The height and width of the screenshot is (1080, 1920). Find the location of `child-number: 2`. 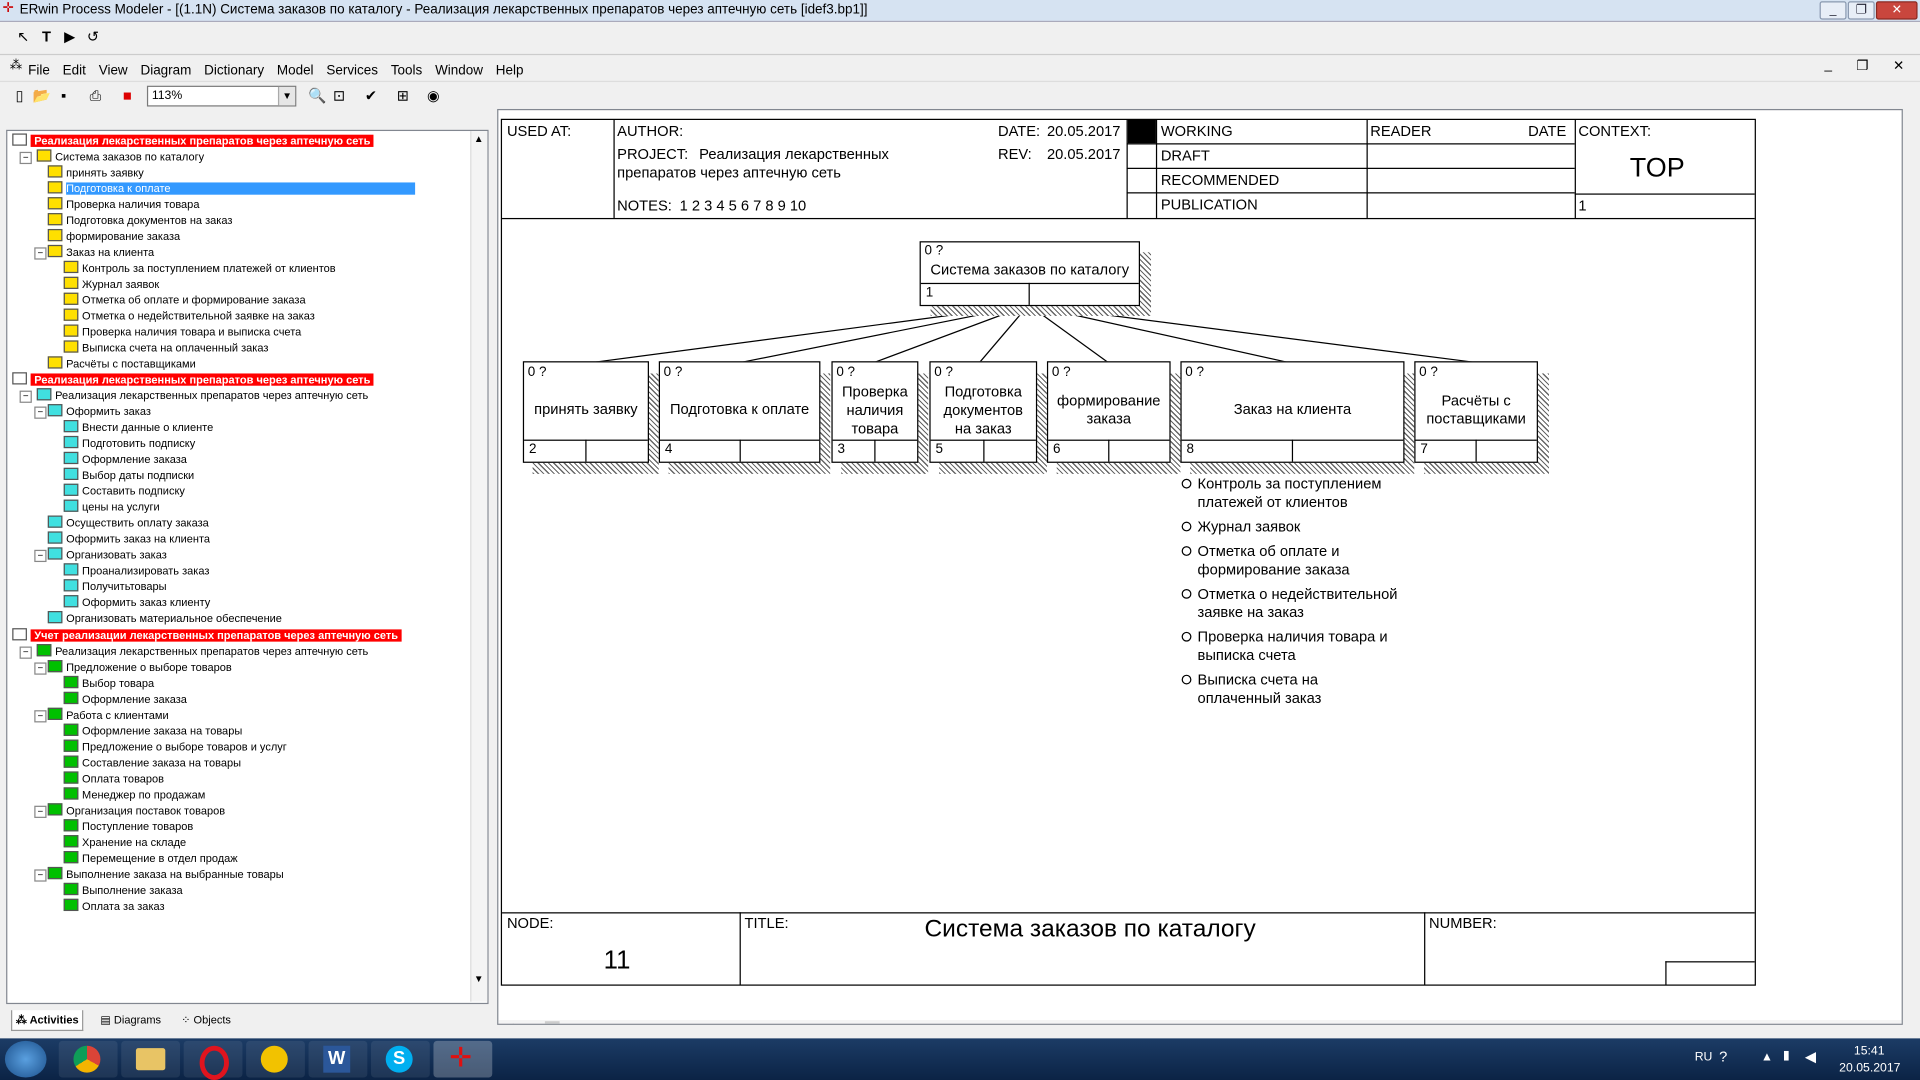

child-number: 2 is located at coordinates (532, 449).